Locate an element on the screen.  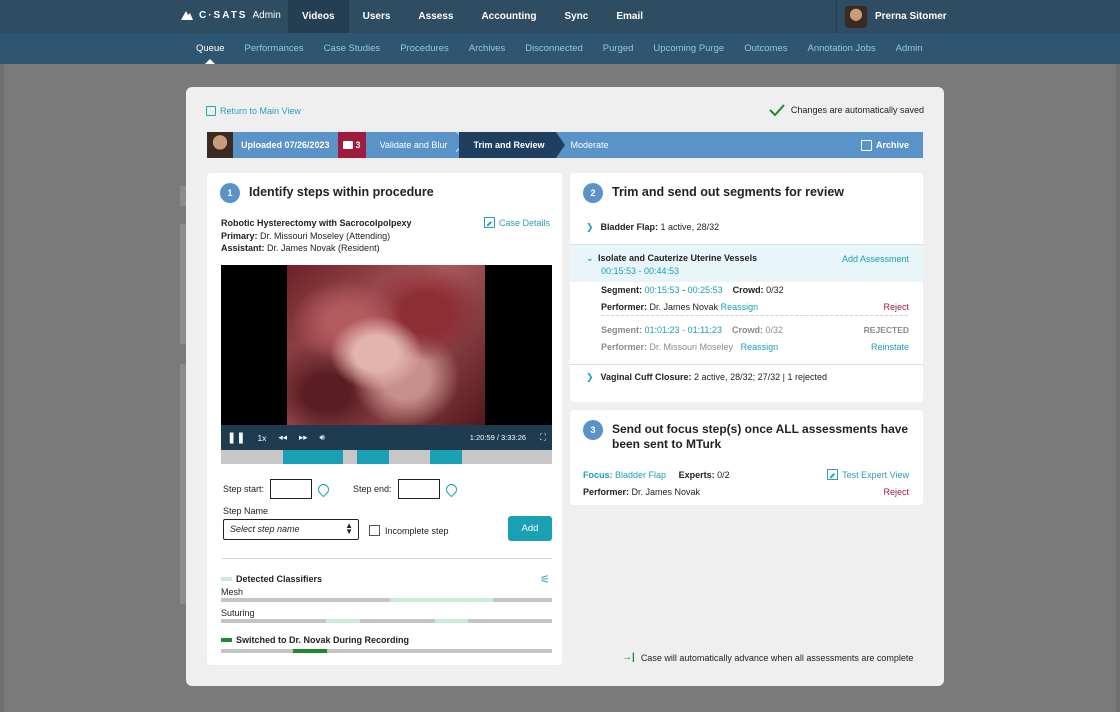
step-start-input is located at coordinates (291, 489).